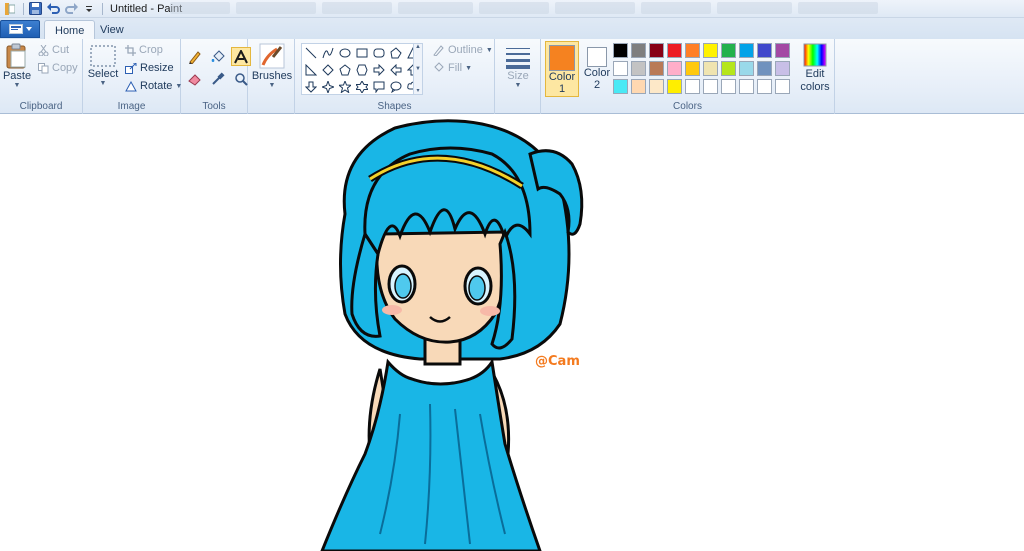  Describe the element at coordinates (396, 87) in the screenshot. I see `callout-oval-shape-icon` at that location.